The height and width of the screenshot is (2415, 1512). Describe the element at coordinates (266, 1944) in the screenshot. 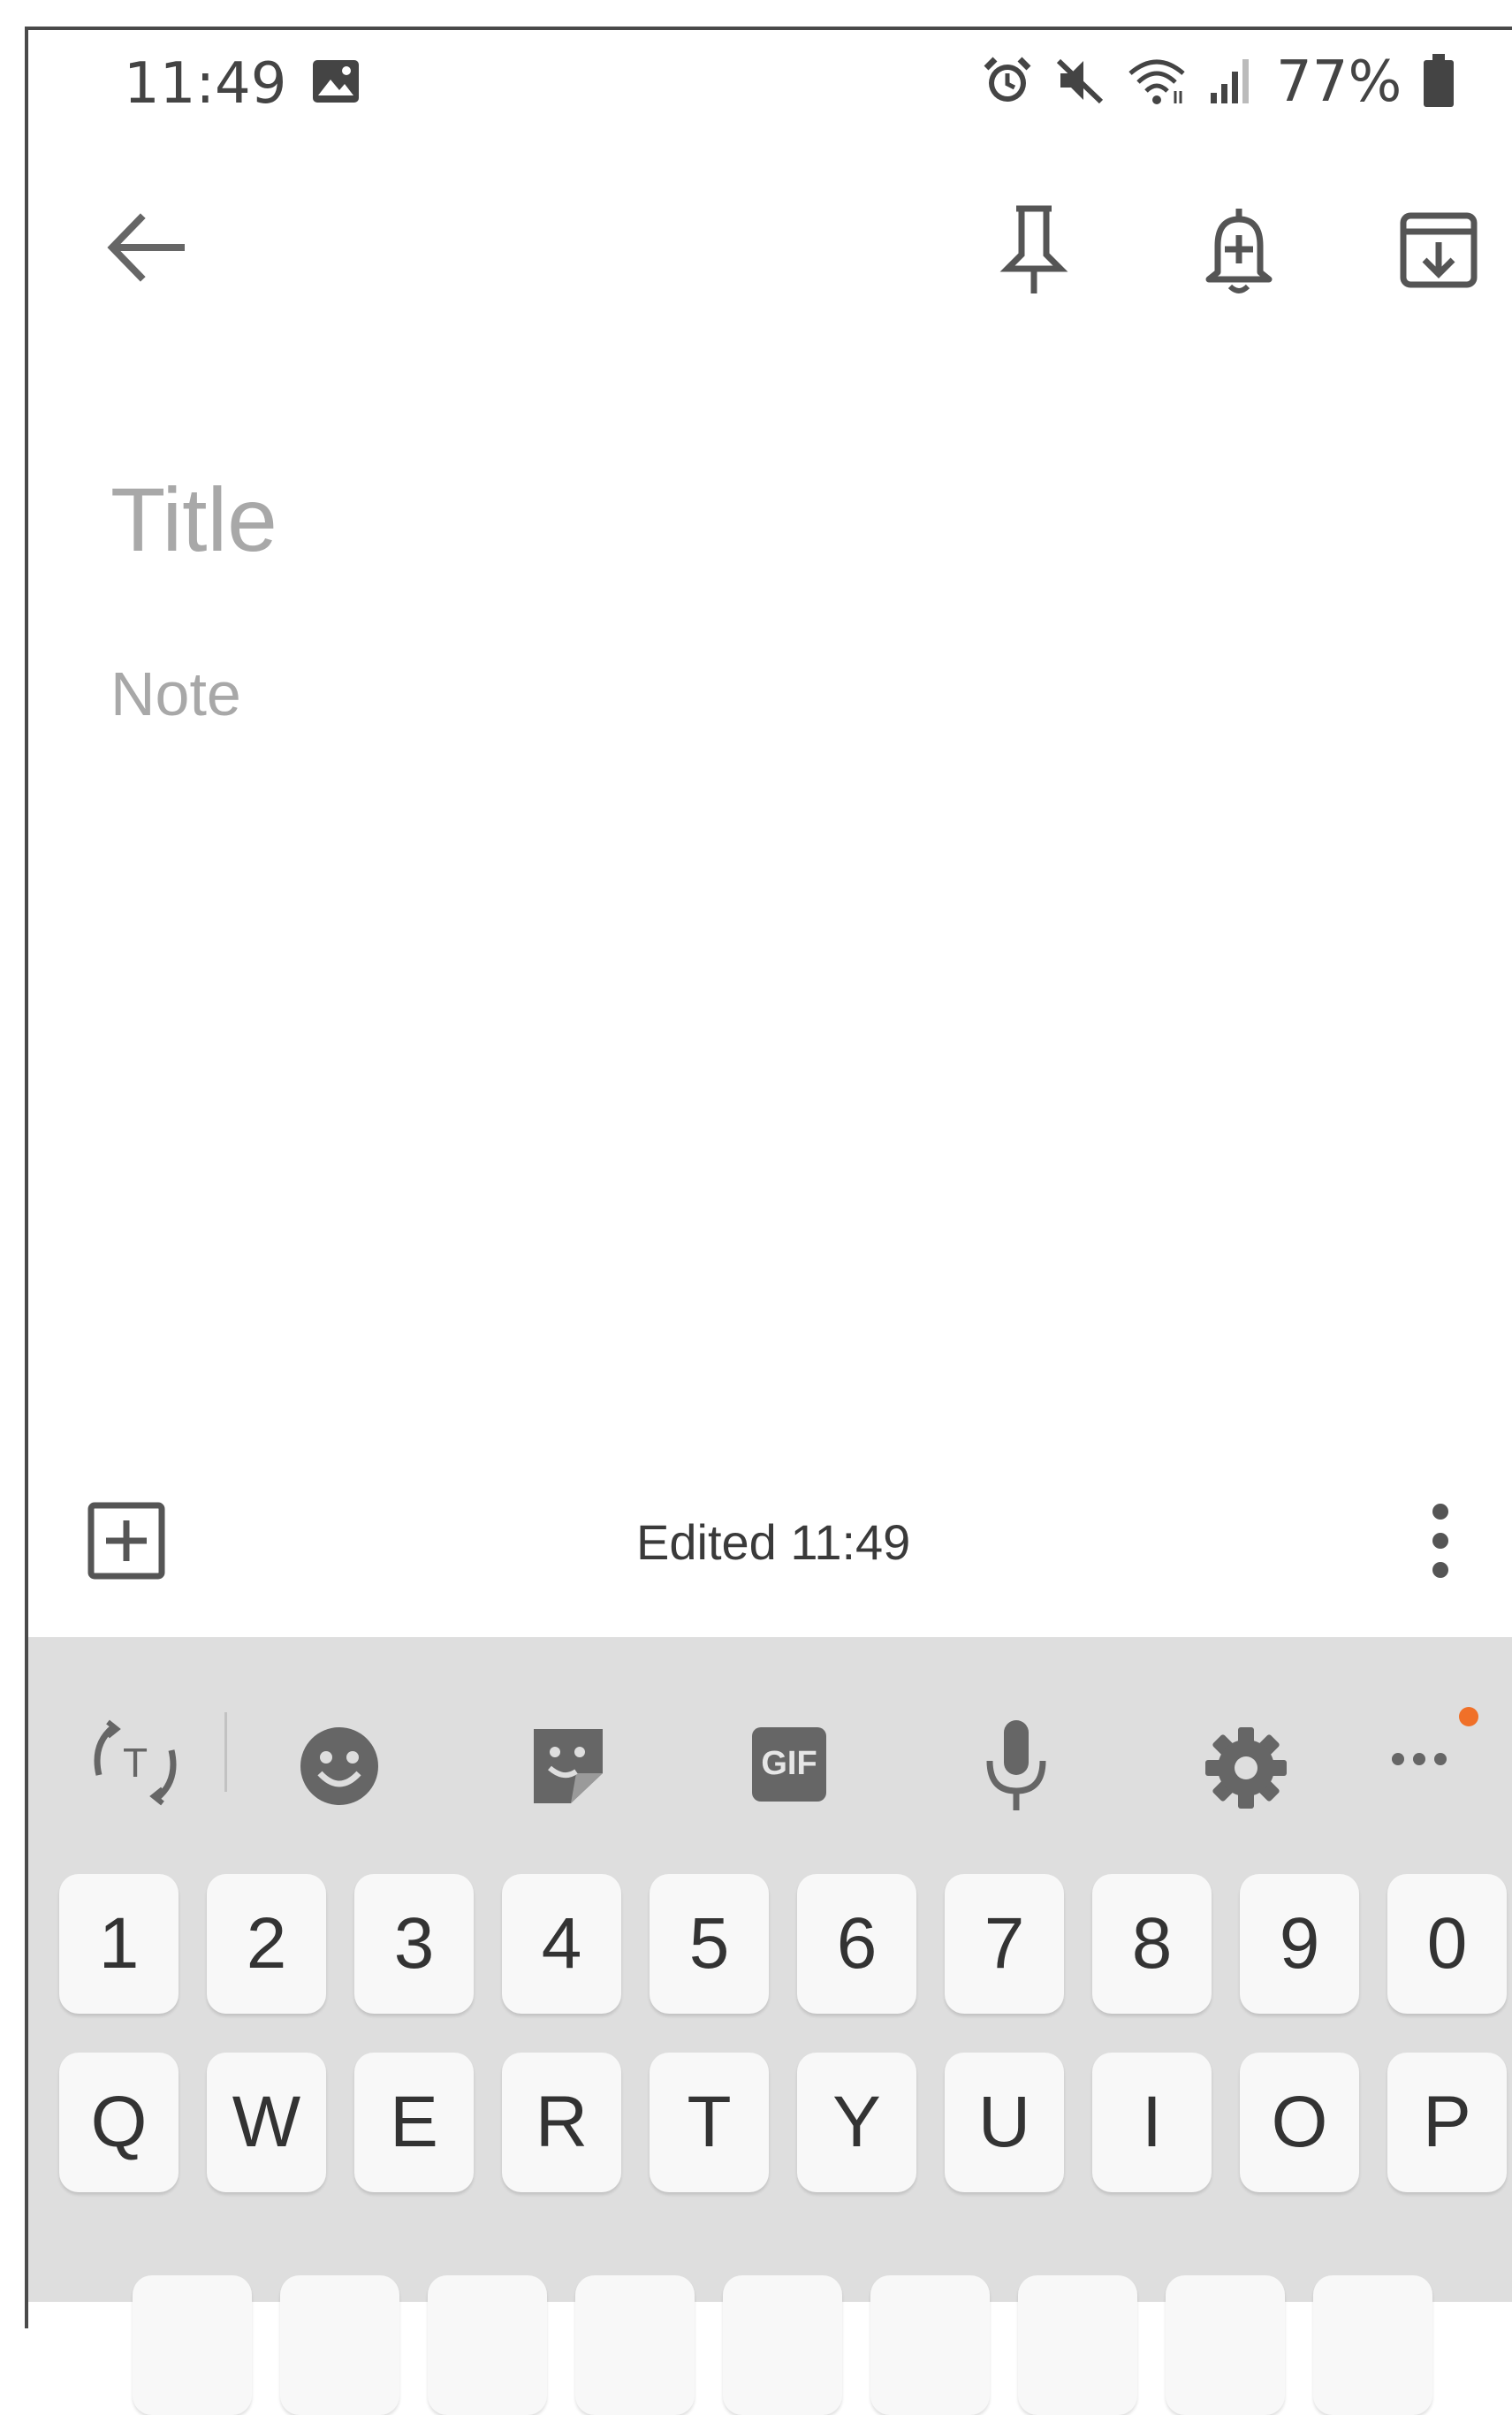

I see `key-2: 2` at that location.